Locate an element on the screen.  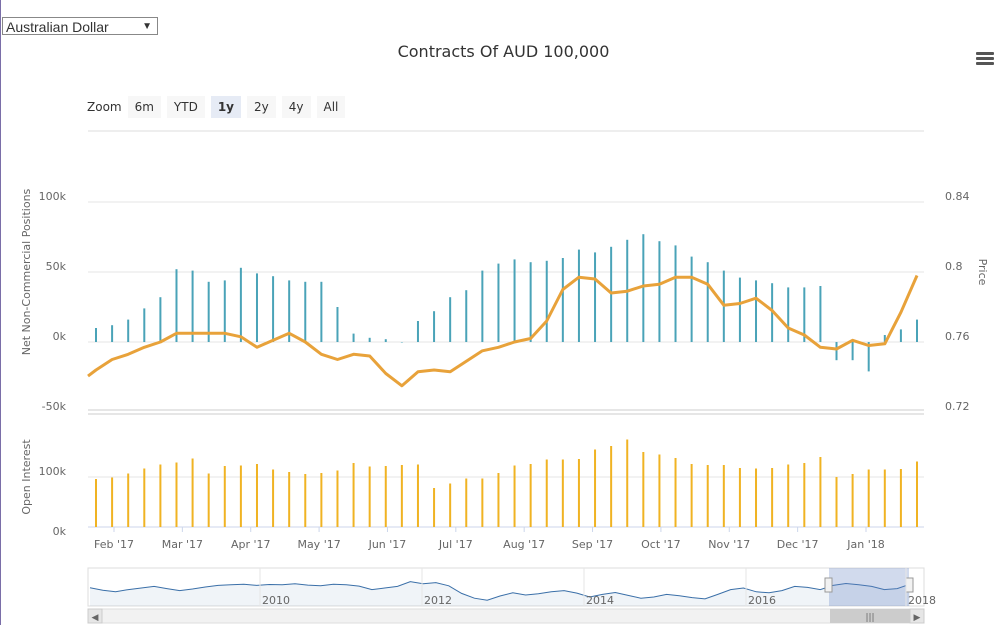
y-tick-label: -50k is located at coordinates (54, 406).